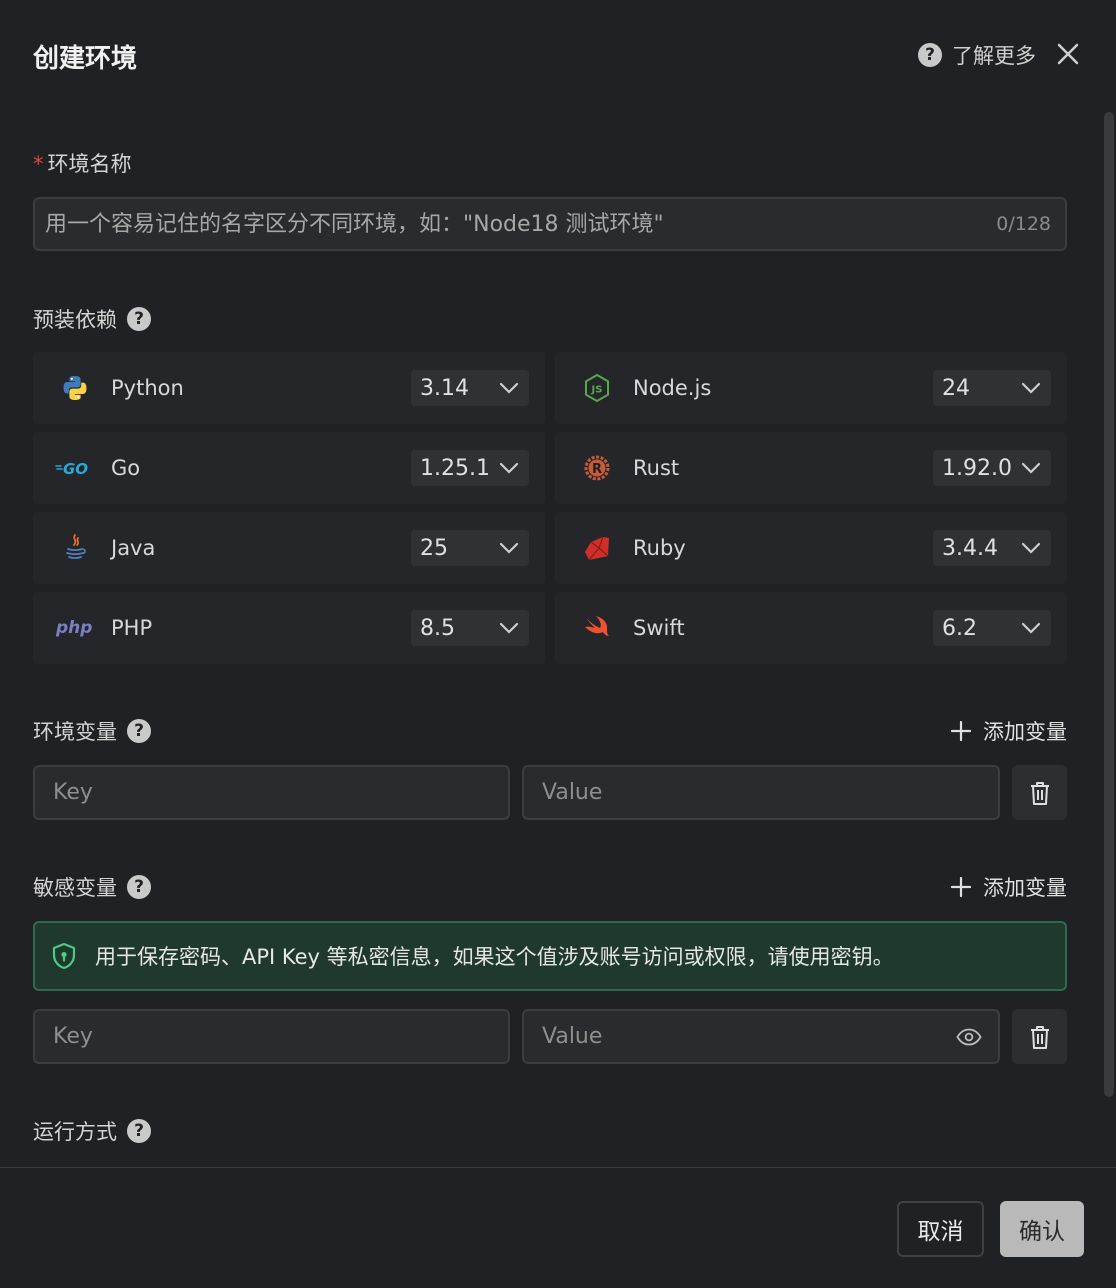  I want to click on go-icon: GO, so click(75, 468).